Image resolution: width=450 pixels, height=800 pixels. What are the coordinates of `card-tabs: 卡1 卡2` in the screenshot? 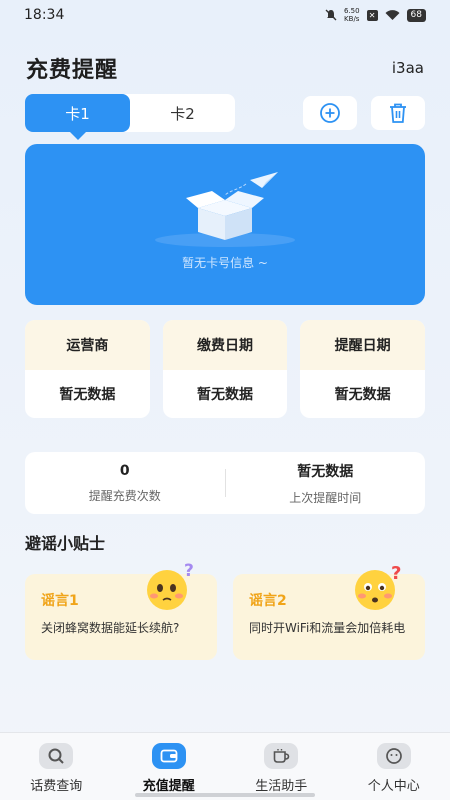 It's located at (130, 117).